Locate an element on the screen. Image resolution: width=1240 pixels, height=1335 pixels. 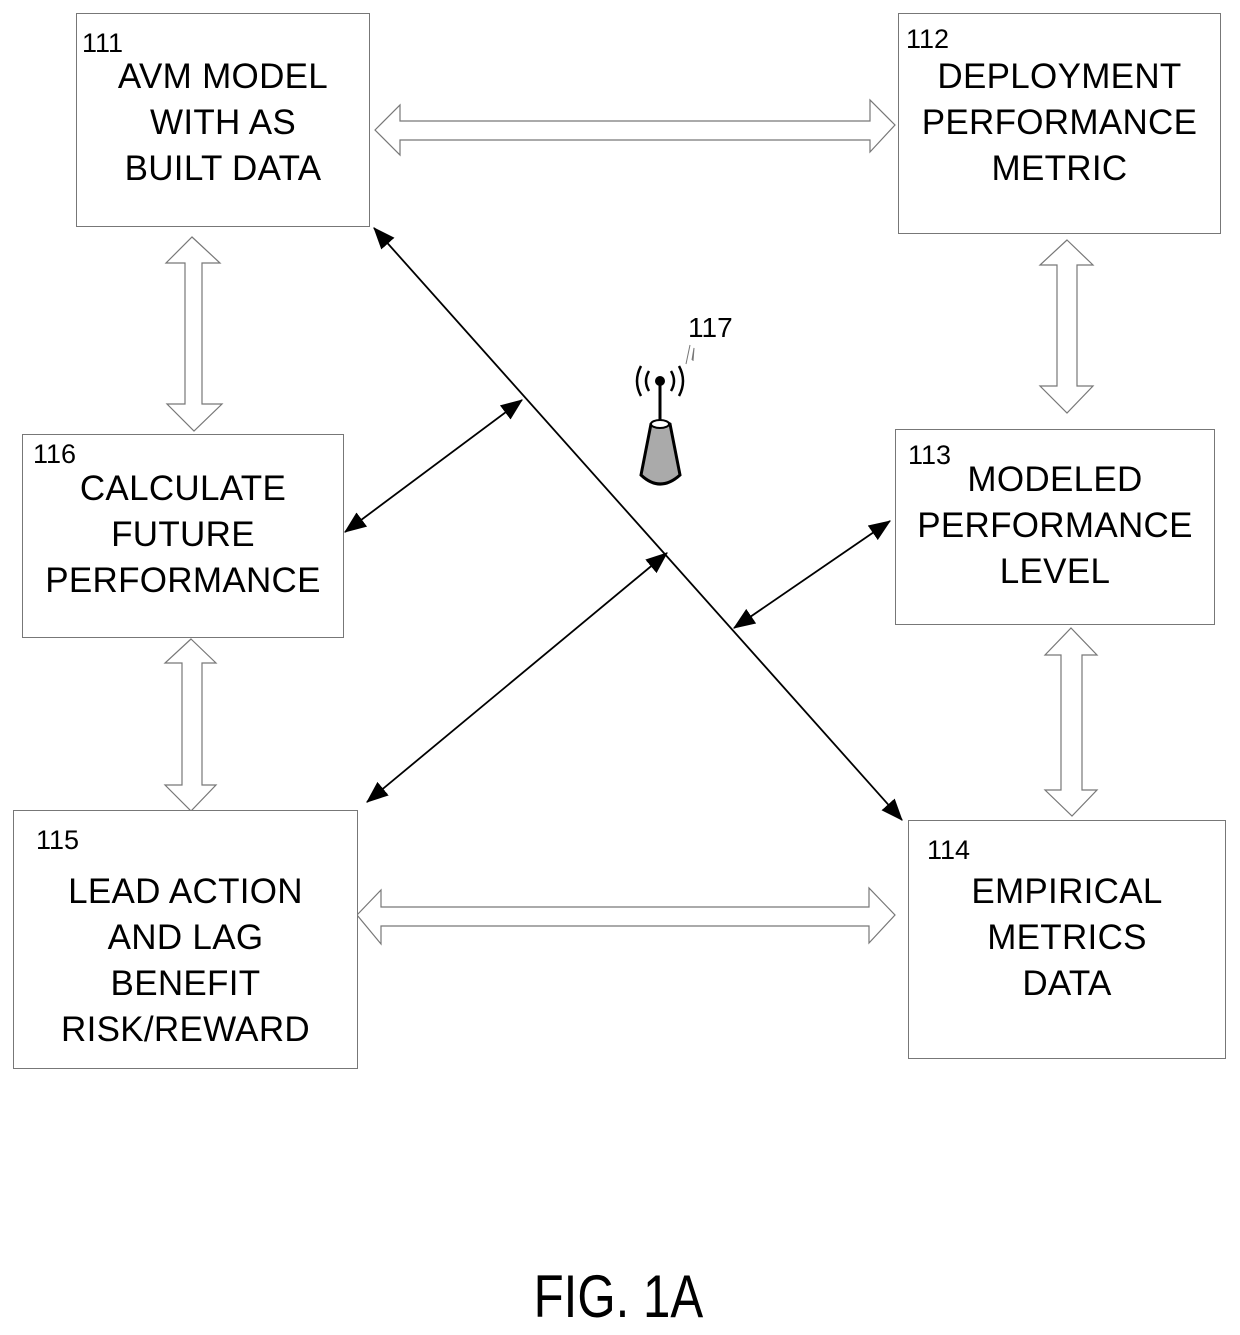
ref-115: 115 is located at coordinates (58, 840).